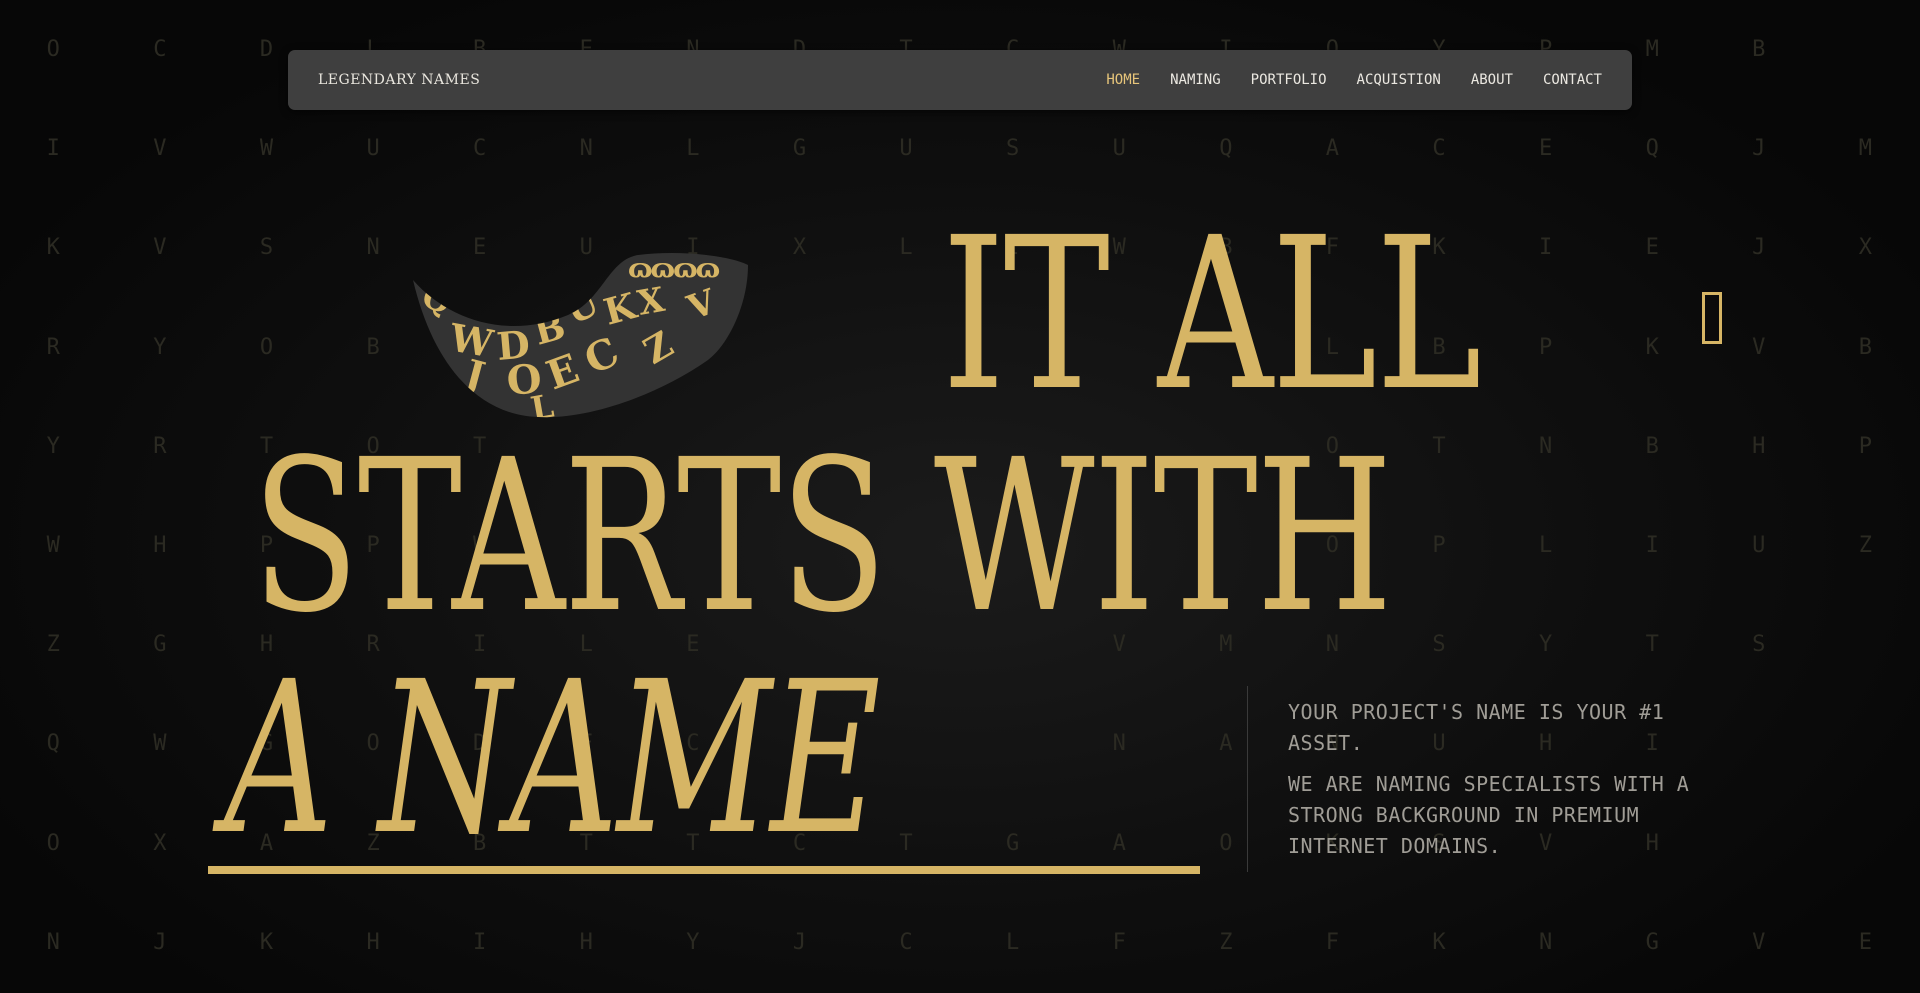  I want to click on headline-line-1: IT ALL, so click(1212, 314).